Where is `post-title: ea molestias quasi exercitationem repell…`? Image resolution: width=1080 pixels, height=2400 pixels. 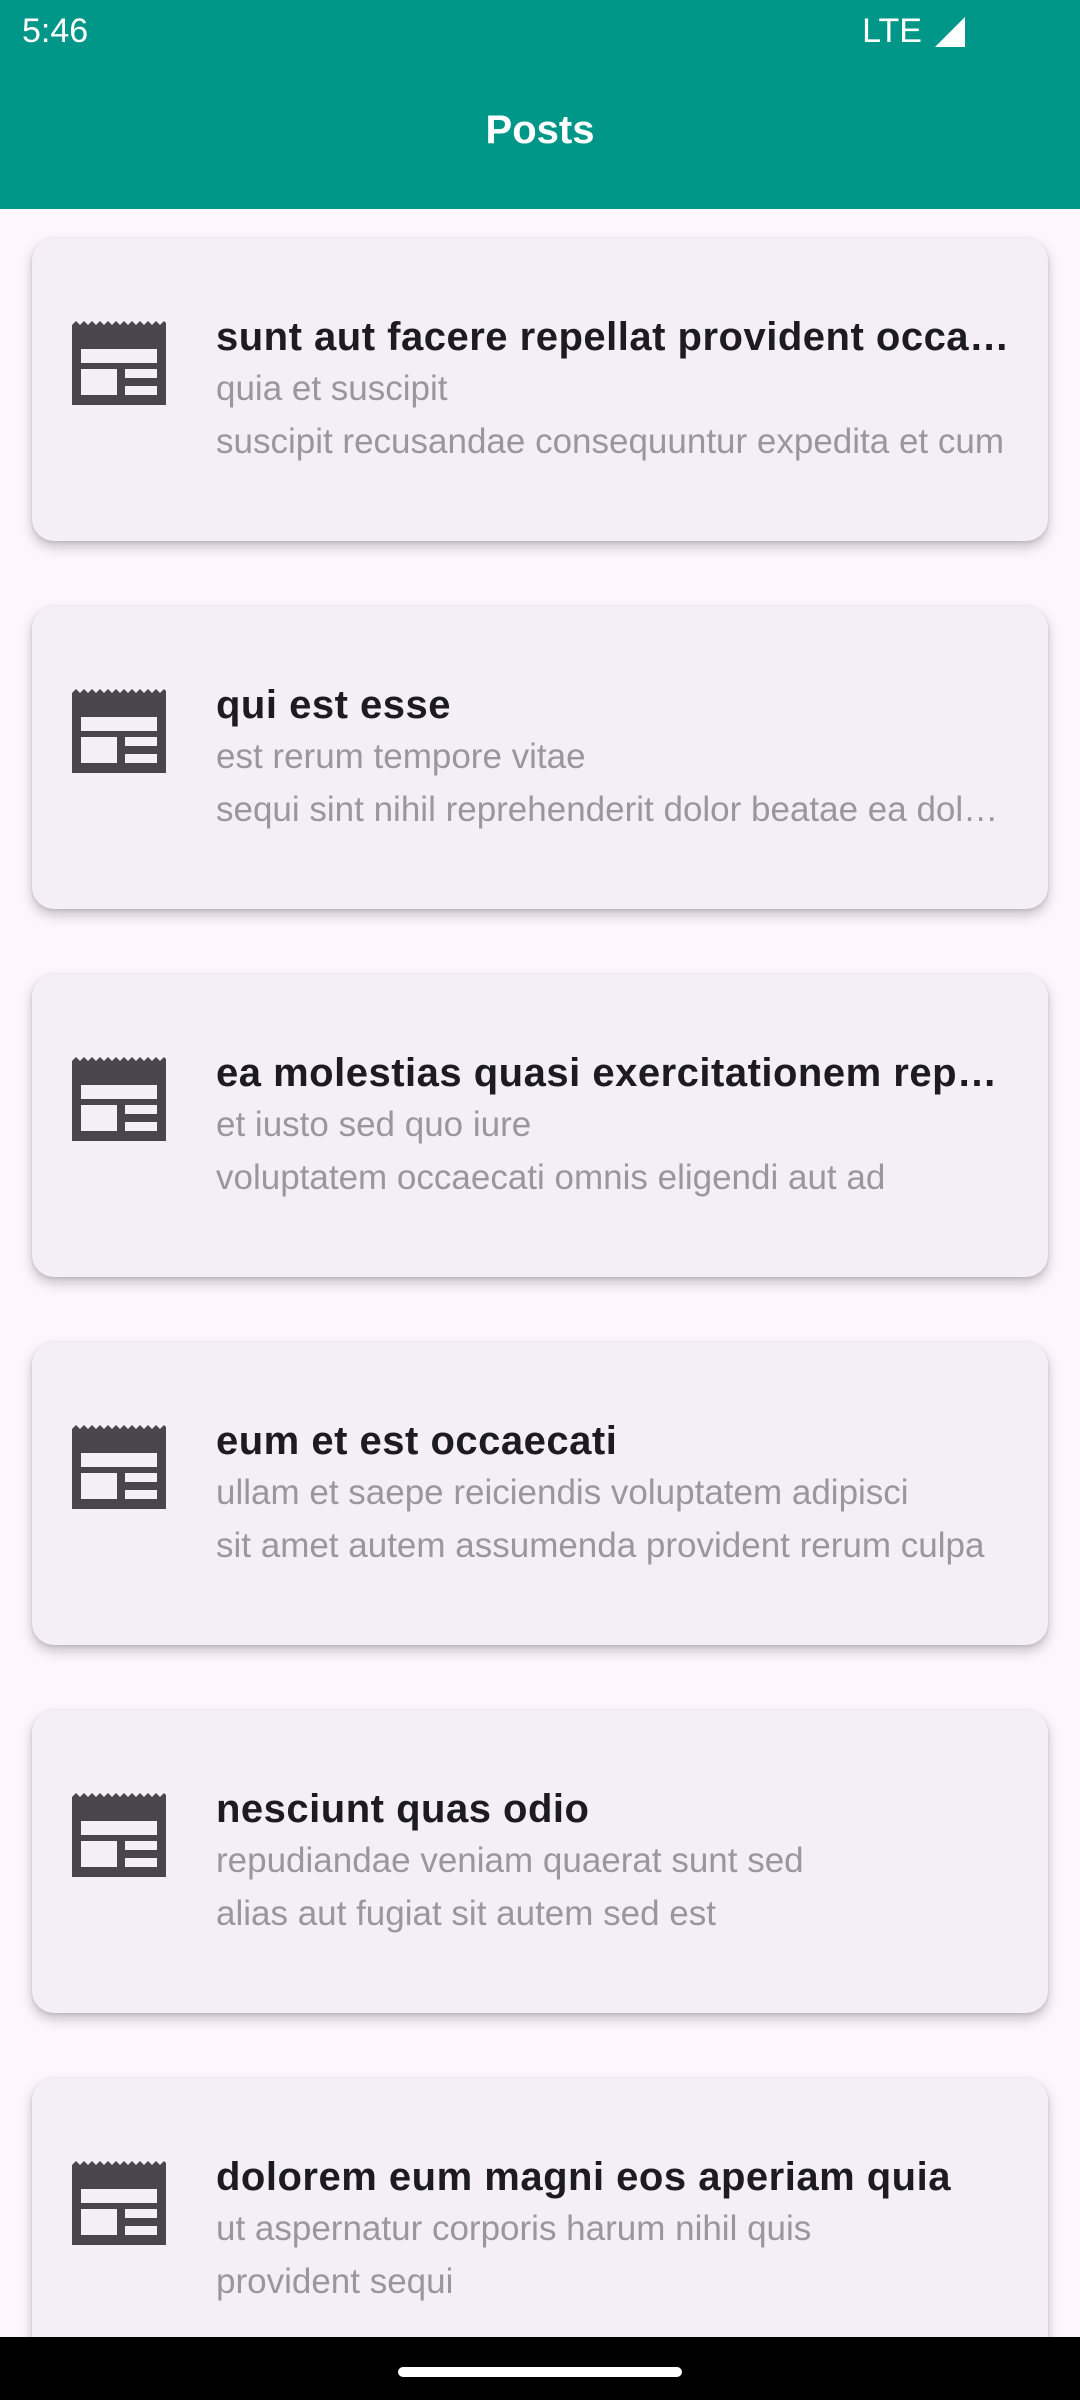
post-title: ea molestias quasi exercitationem repell… is located at coordinates (616, 1073).